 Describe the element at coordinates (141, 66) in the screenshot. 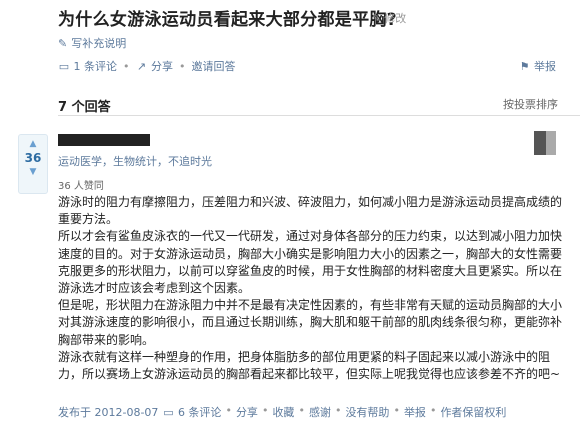

I see `share-icon: ↗` at that location.